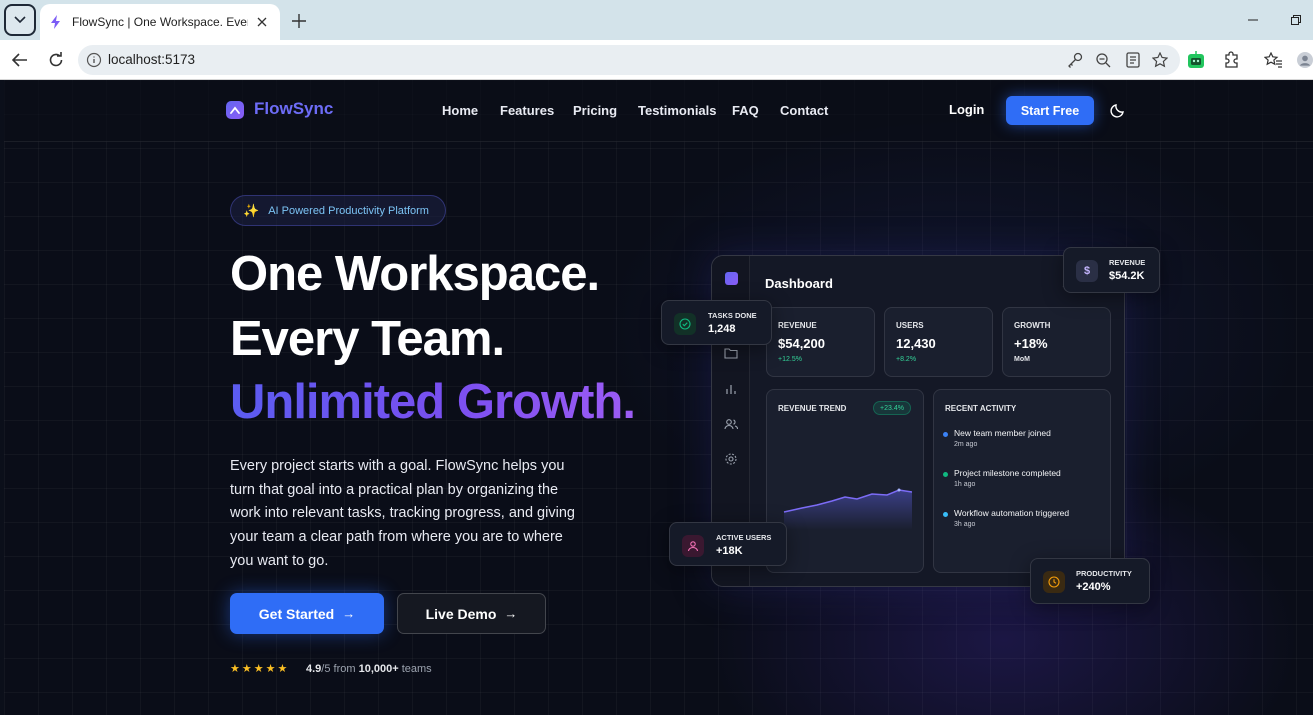 The width and height of the screenshot is (1313, 715). Describe the element at coordinates (415, 669) in the screenshot. I see `rating-suffix: teams` at that location.